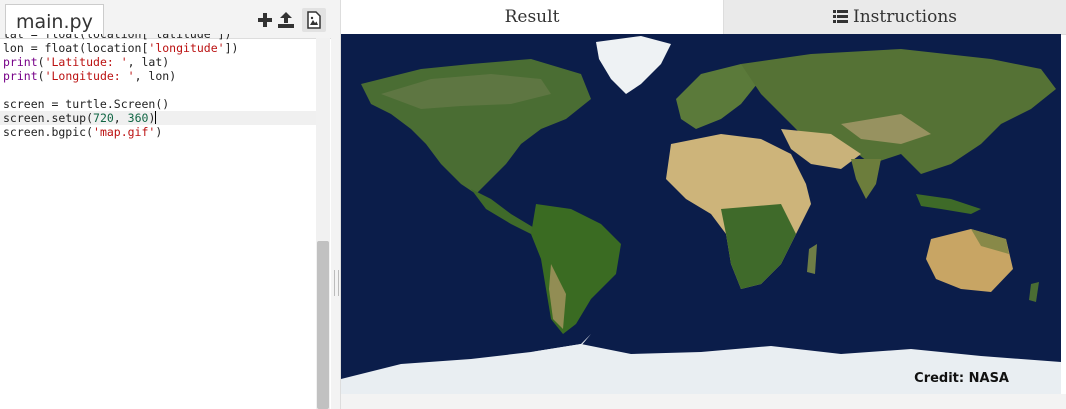 The image size is (1066, 409). I want to click on code-token: screen.setup(, so click(48, 118).